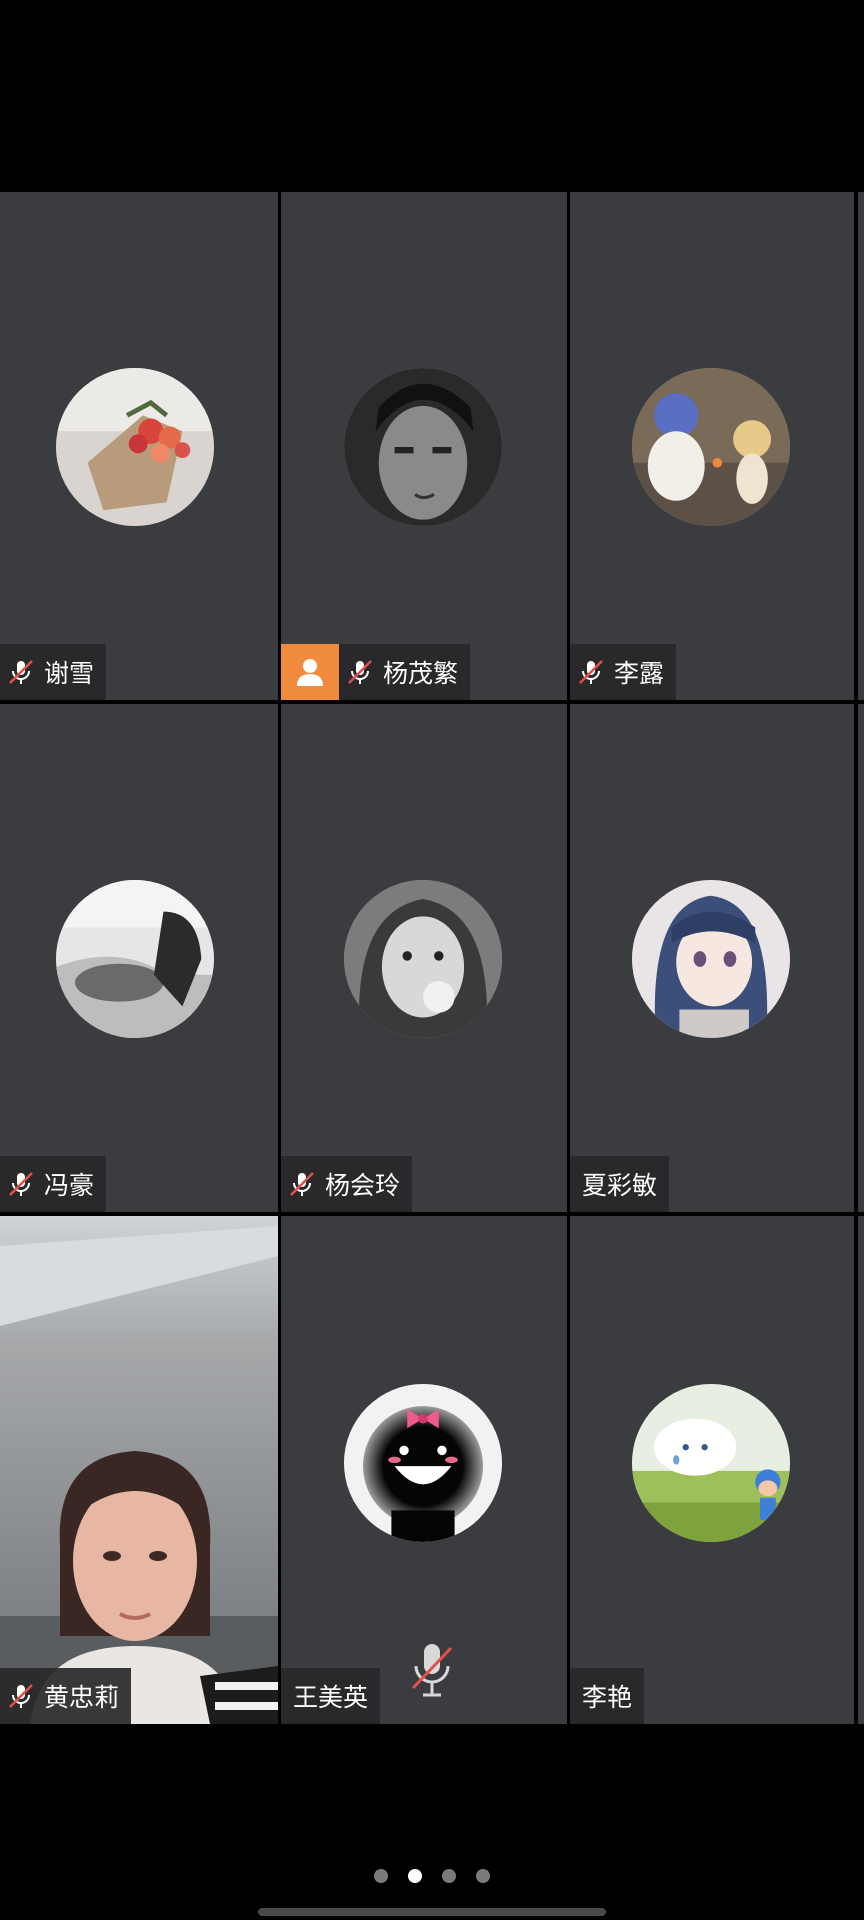  I want to click on name-label-bar: 冯豪, so click(53, 1184).